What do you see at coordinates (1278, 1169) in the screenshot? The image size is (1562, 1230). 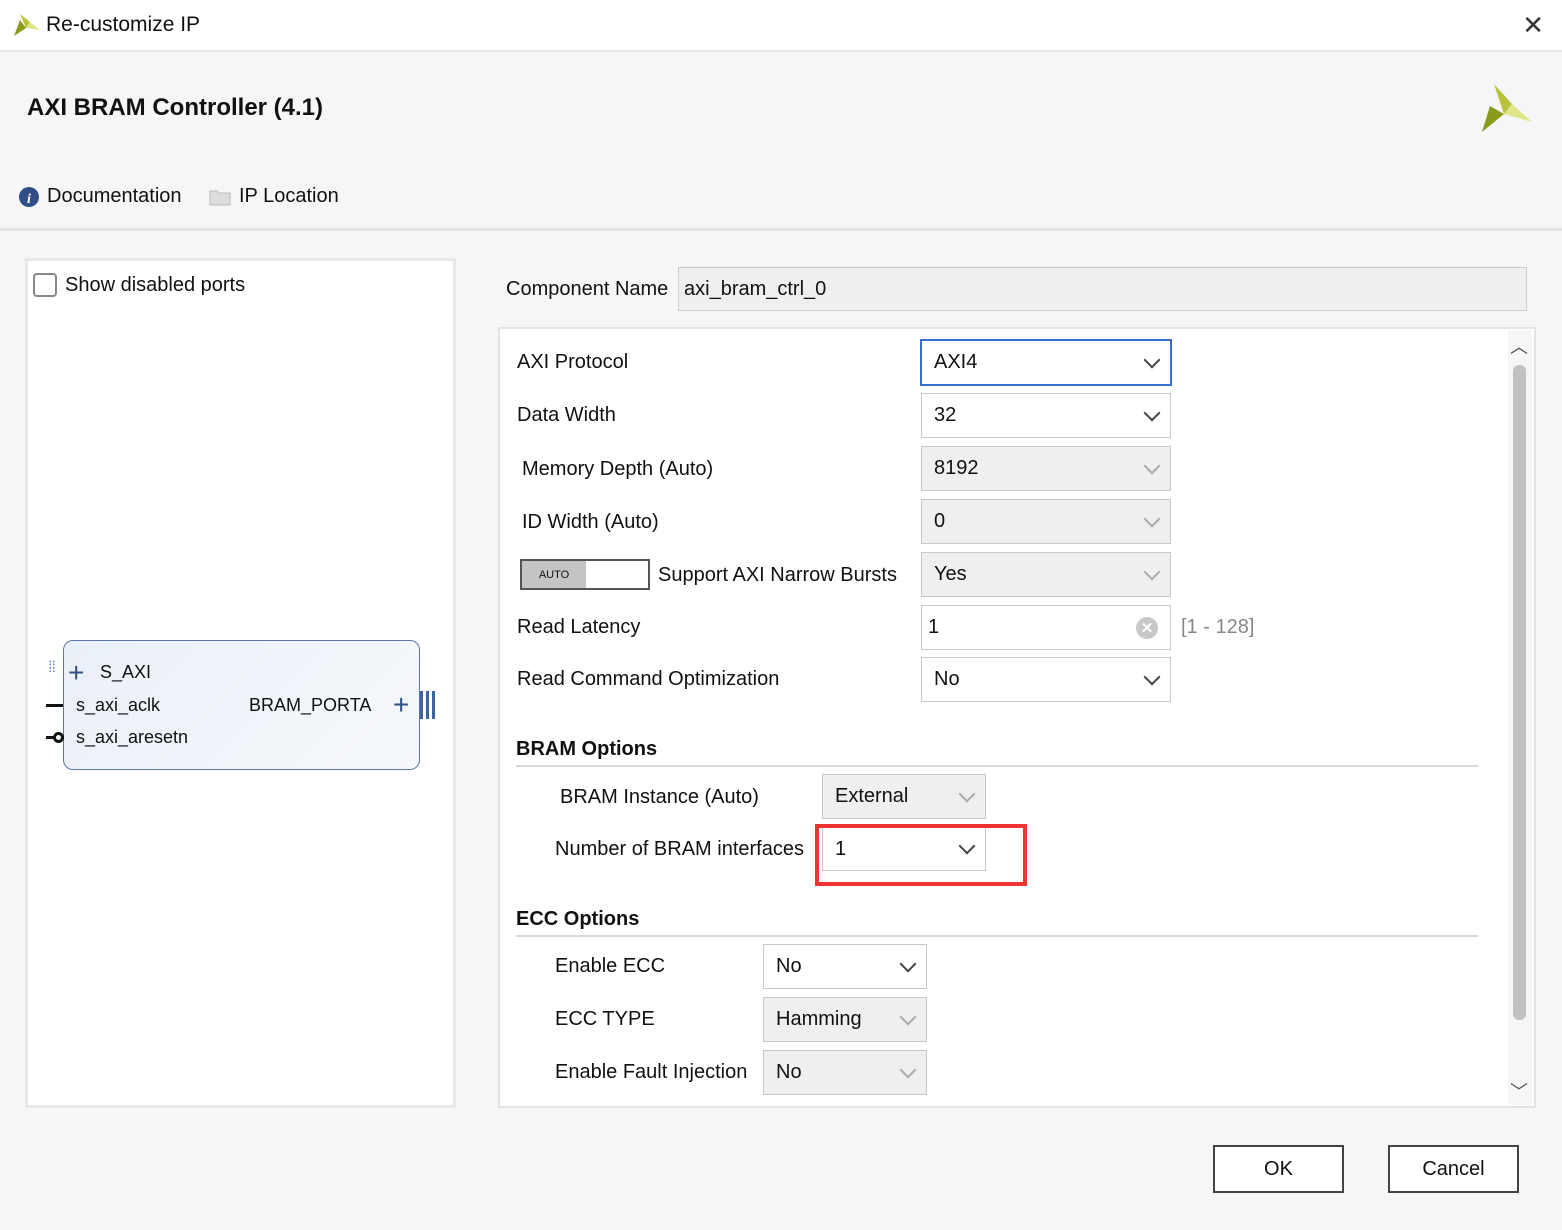 I see `ok-button: OK` at bounding box center [1278, 1169].